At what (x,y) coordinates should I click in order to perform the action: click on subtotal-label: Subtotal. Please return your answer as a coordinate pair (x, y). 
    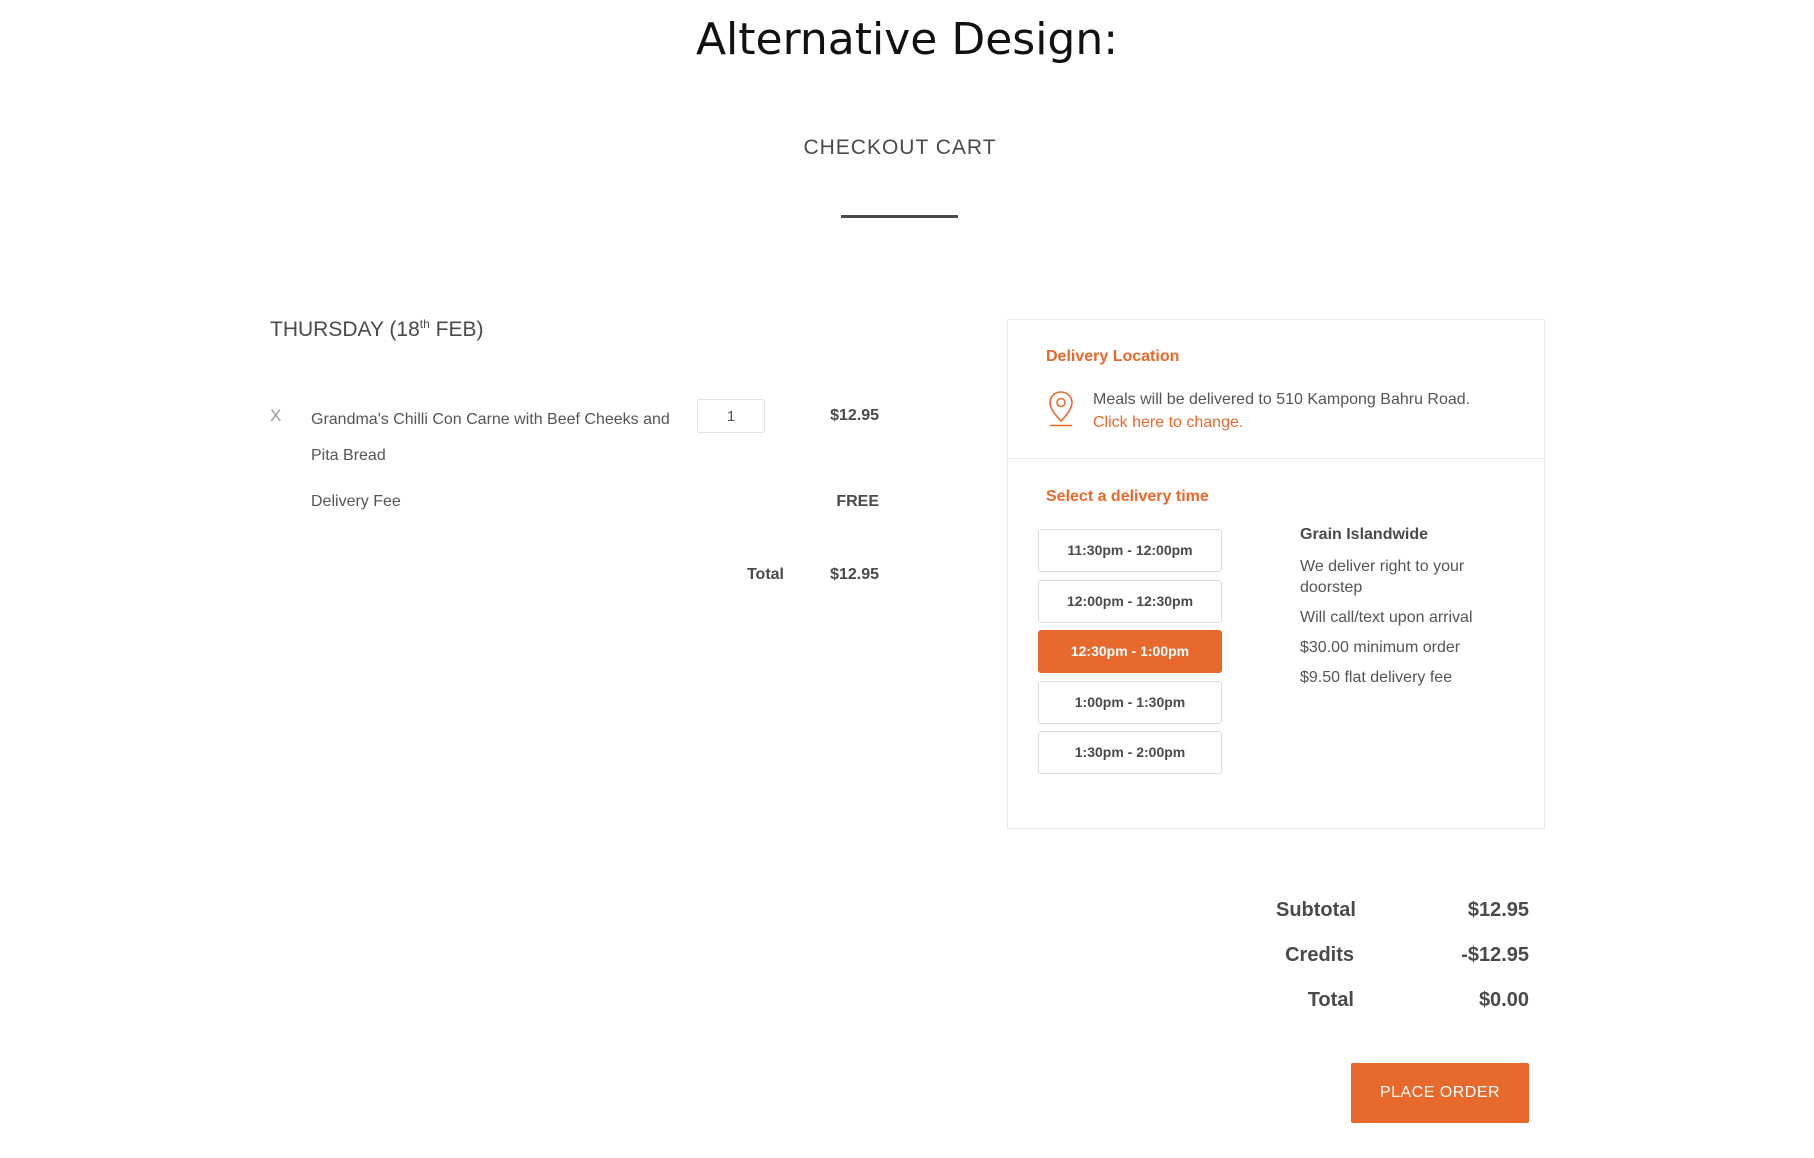
    Looking at the image, I should click on (1316, 910).